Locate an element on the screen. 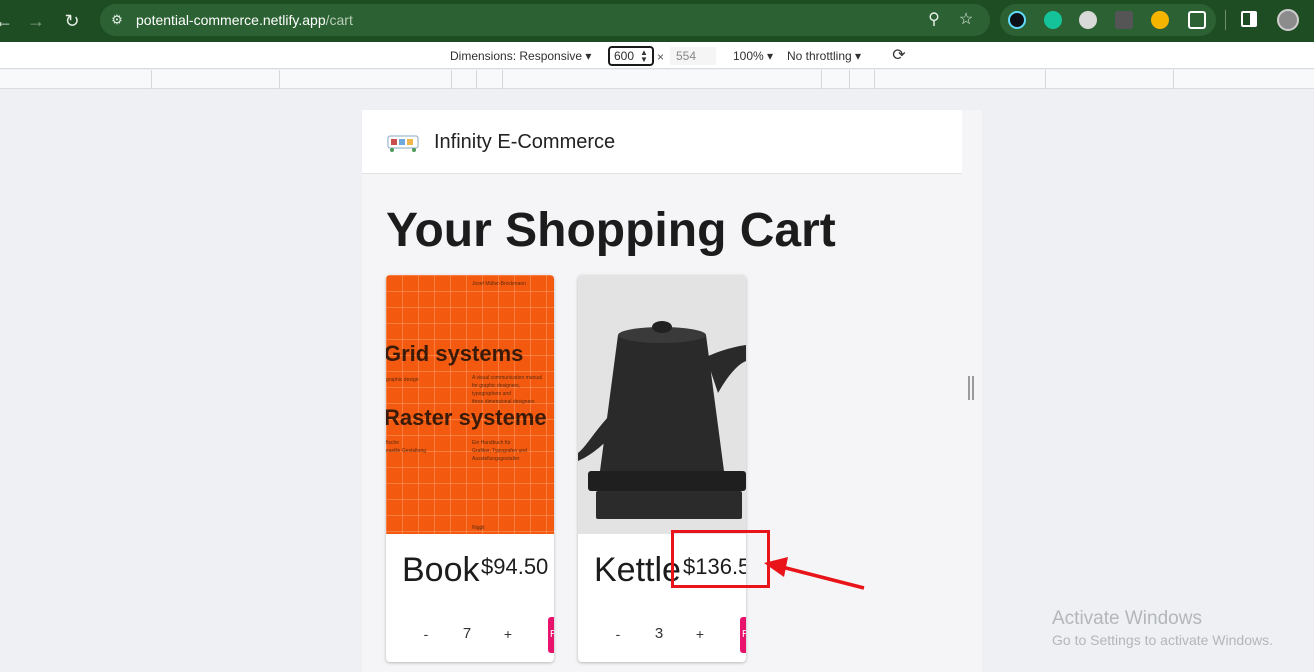 The height and width of the screenshot is (672, 1314). throttling-dropdown: No throttling ▾ is located at coordinates (824, 56).